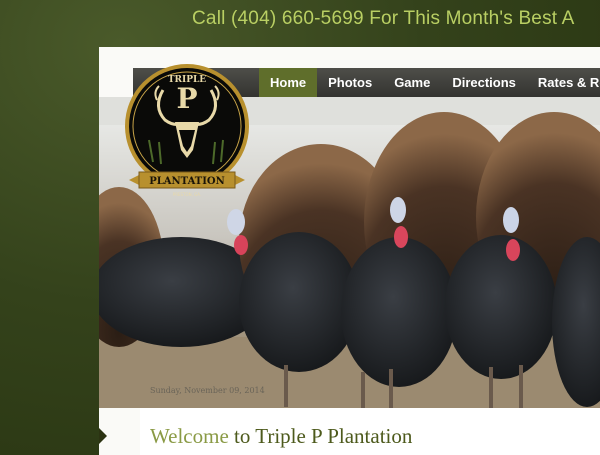 This screenshot has width=600, height=455. Describe the element at coordinates (187, 181) in the screenshot. I see `logo-banner-text: PLANTATION` at that location.